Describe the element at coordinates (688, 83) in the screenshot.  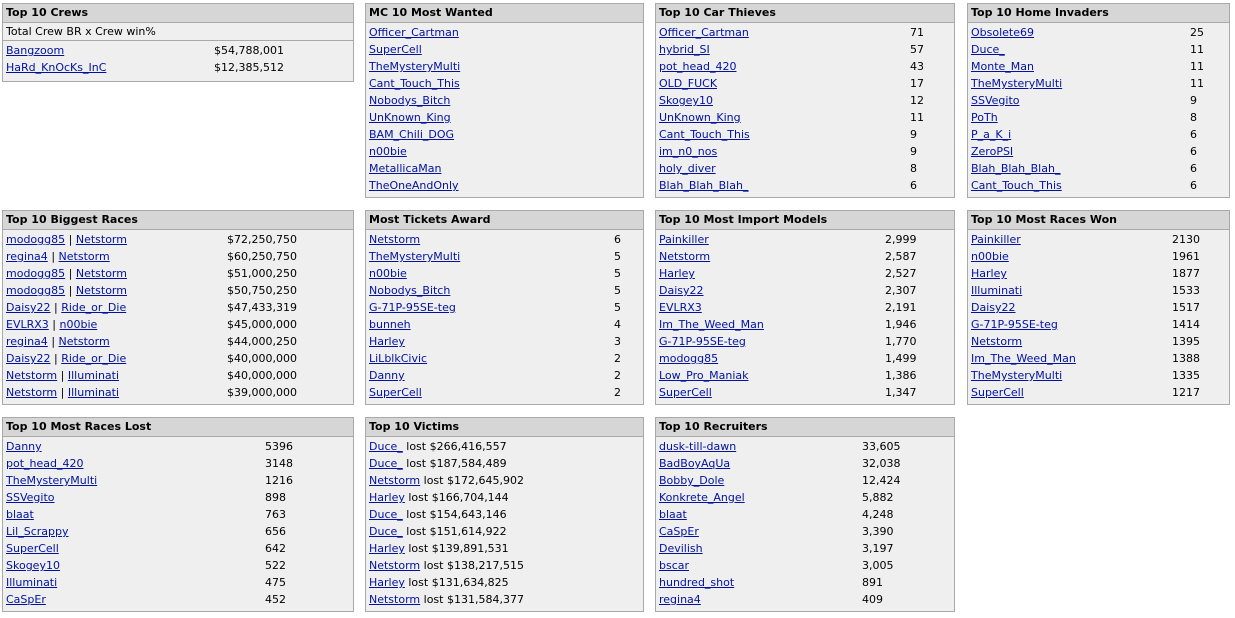
I see `player-link: OLD_FUCK` at that location.